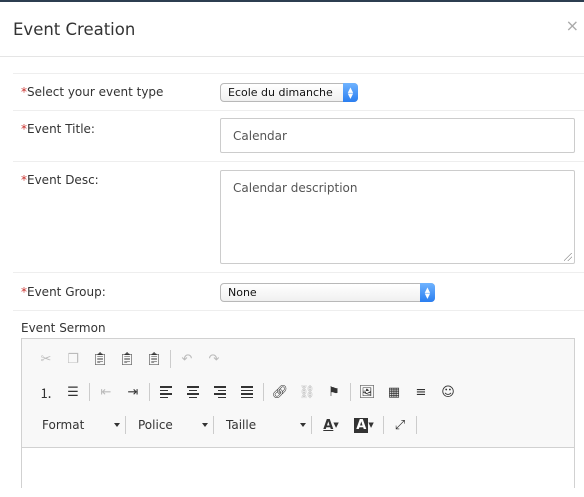 The width and height of the screenshot is (584, 497). Describe the element at coordinates (171, 425) in the screenshot. I see `font-combo: Police` at that location.